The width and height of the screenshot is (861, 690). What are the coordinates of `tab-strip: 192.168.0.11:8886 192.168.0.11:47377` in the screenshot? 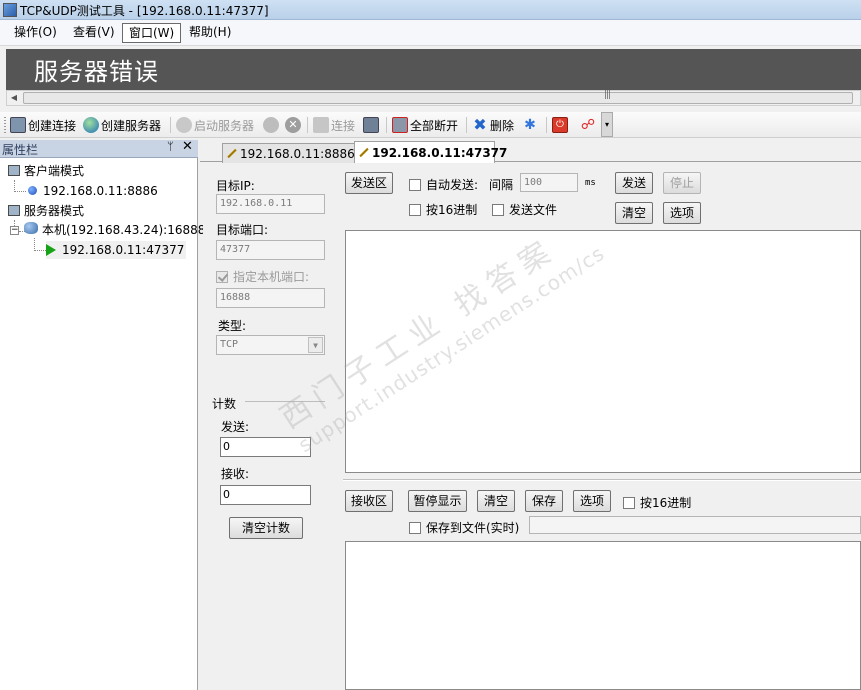 It's located at (530, 151).